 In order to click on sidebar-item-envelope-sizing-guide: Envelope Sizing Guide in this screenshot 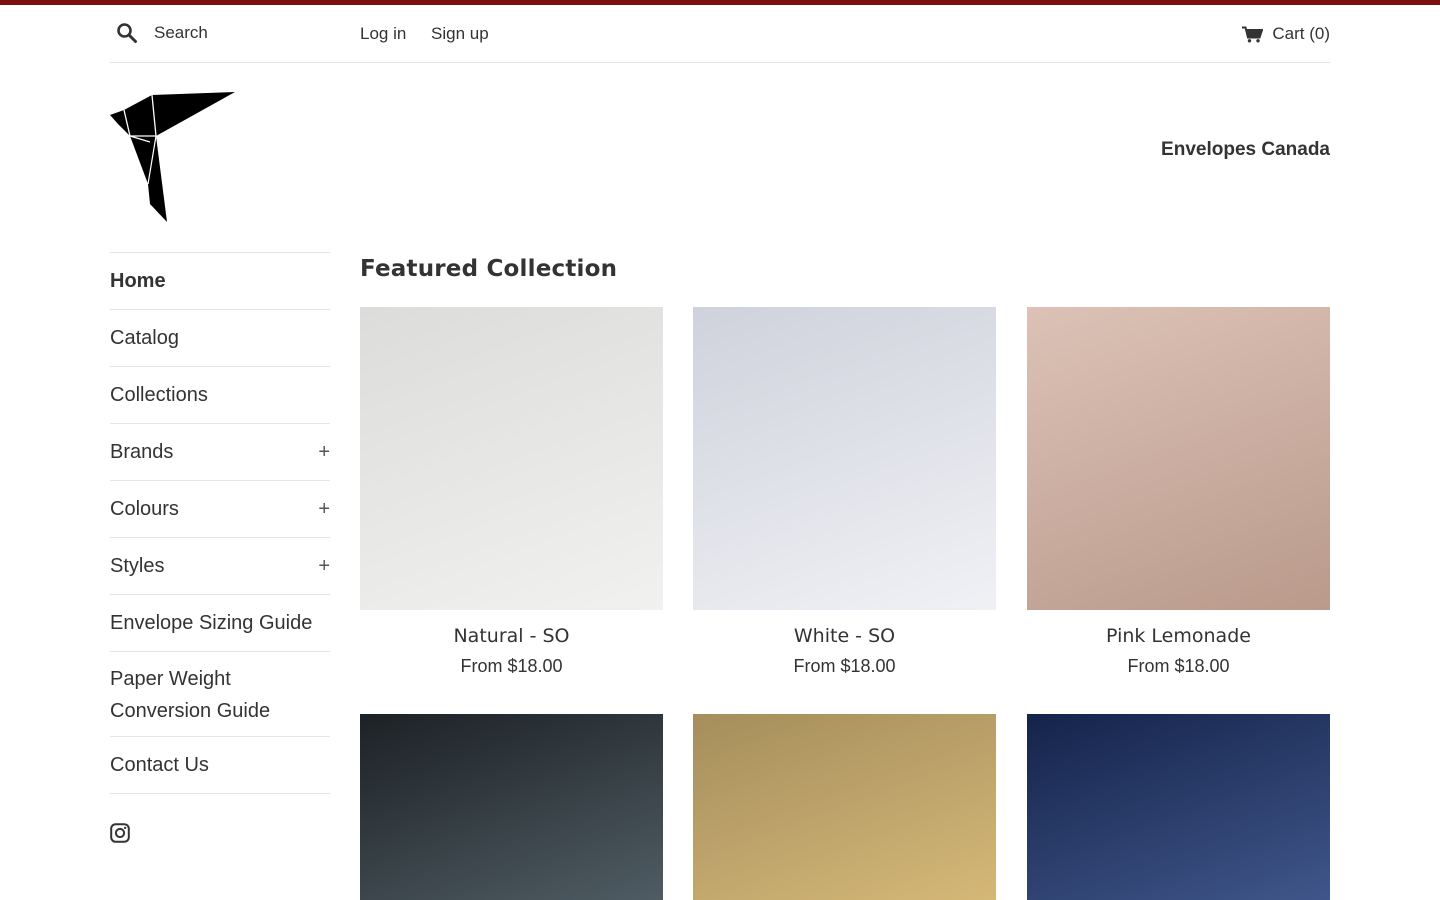, I will do `click(220, 623)`.